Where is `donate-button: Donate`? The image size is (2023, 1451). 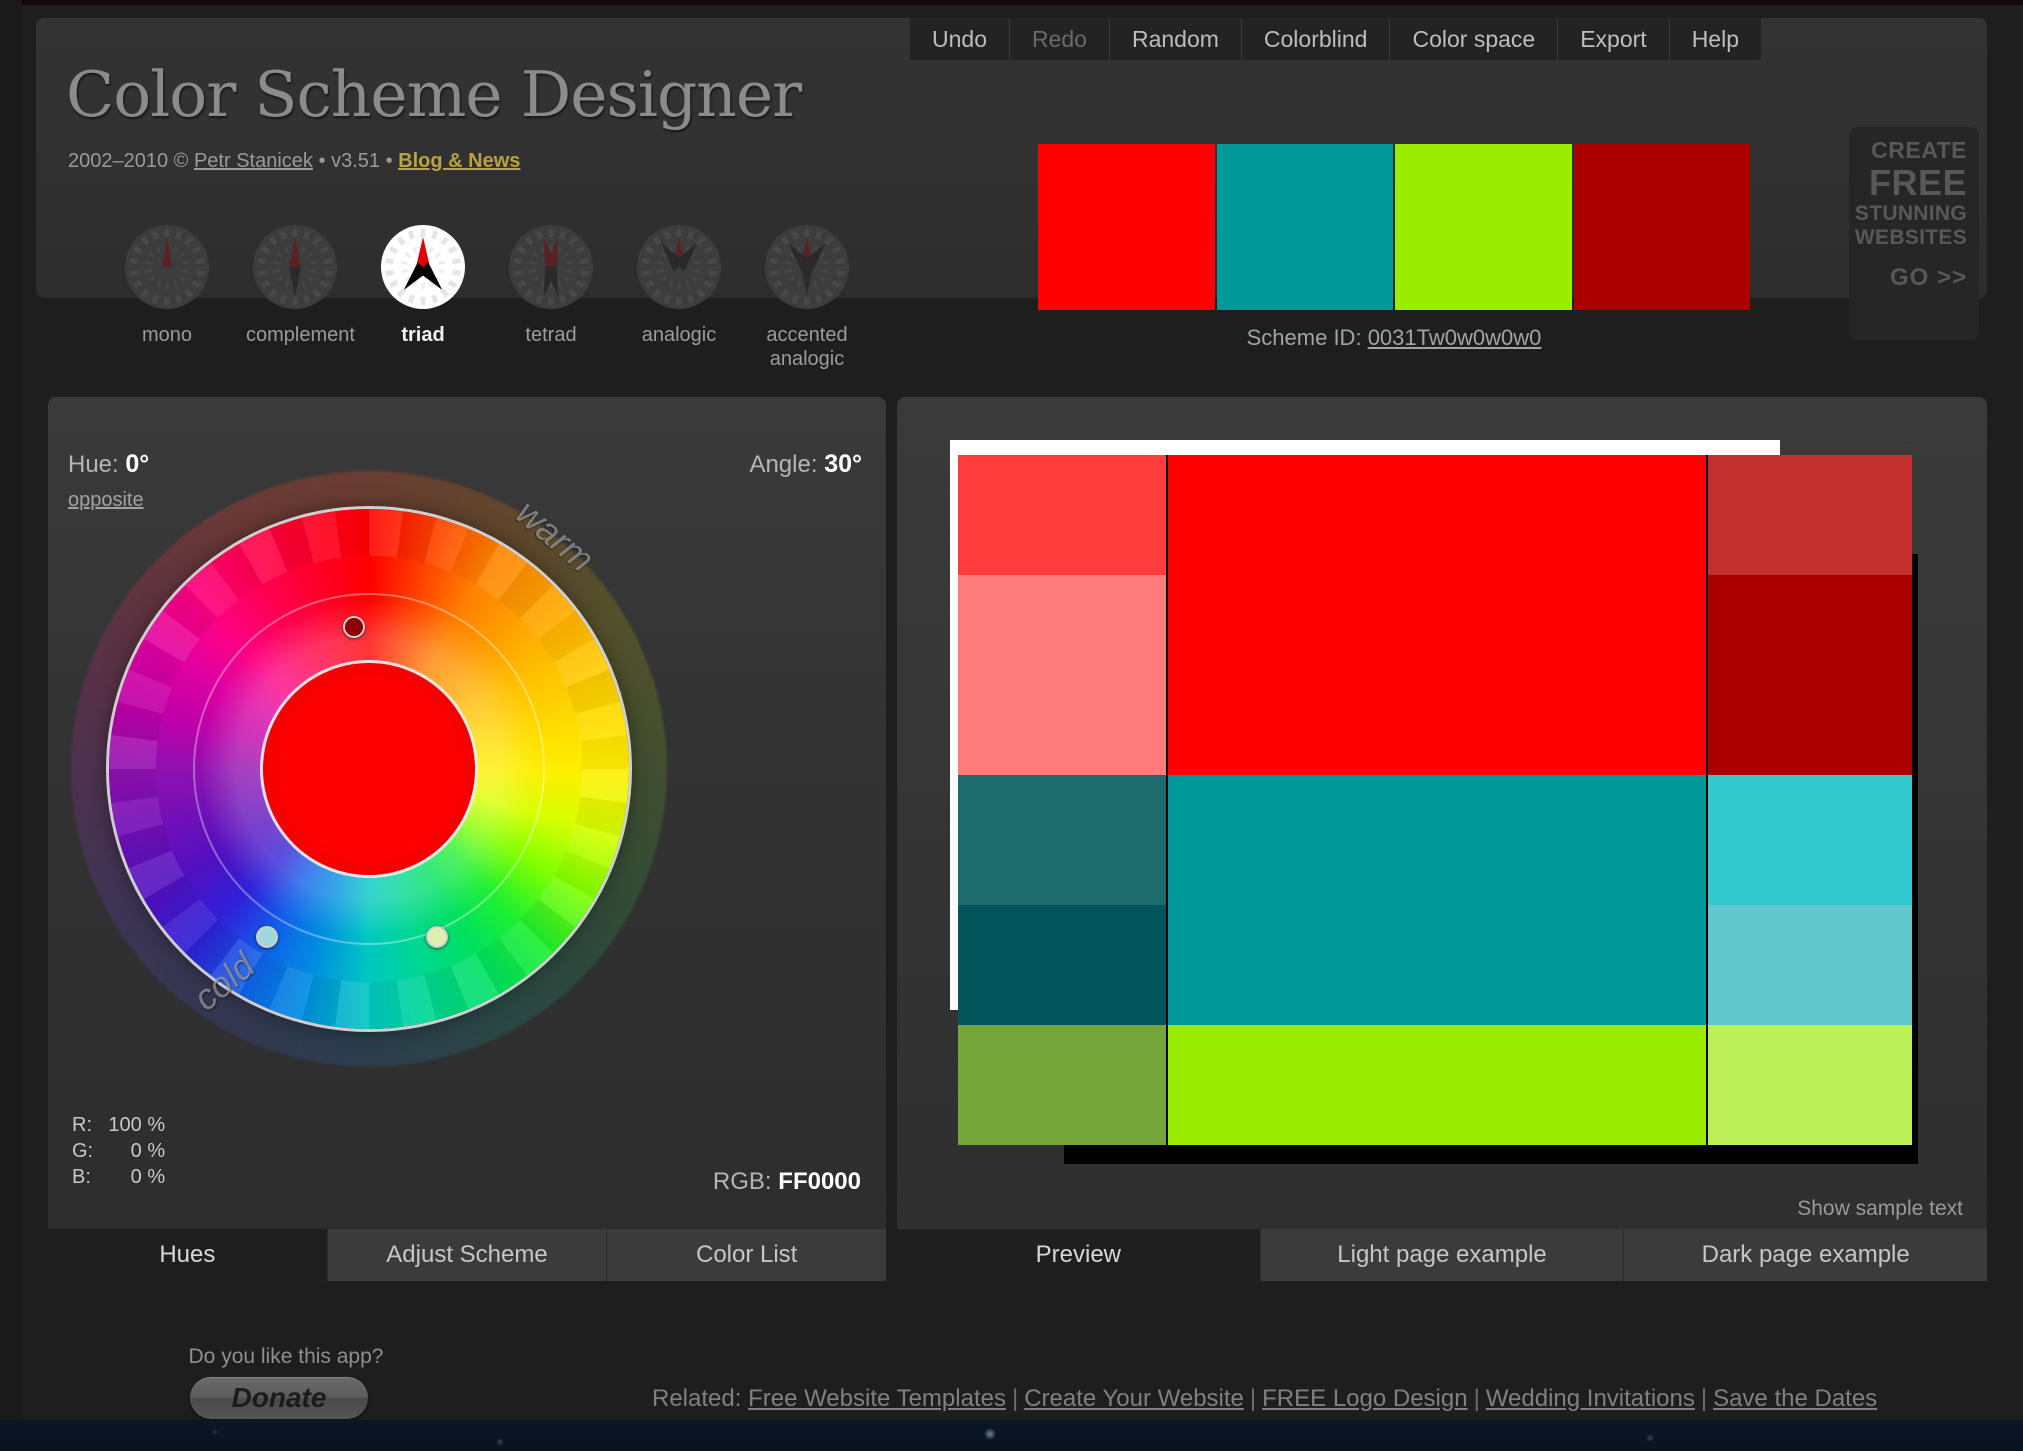 donate-button: Donate is located at coordinates (279, 1398).